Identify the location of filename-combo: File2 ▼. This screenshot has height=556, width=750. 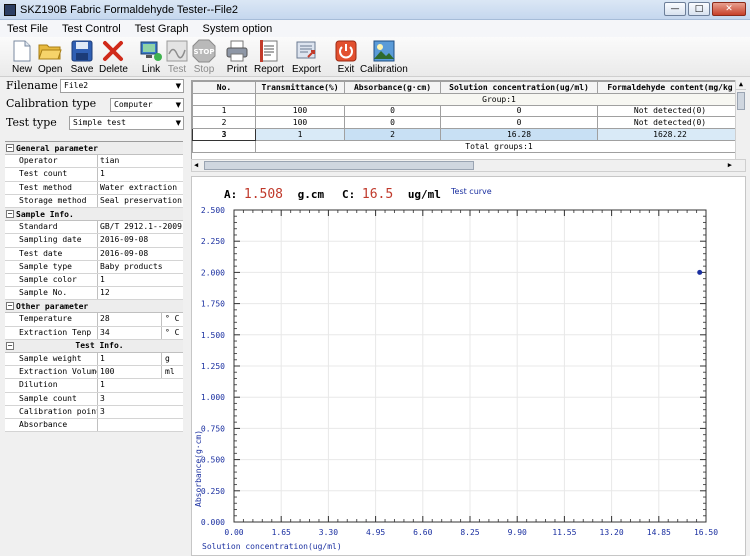
(122, 86).